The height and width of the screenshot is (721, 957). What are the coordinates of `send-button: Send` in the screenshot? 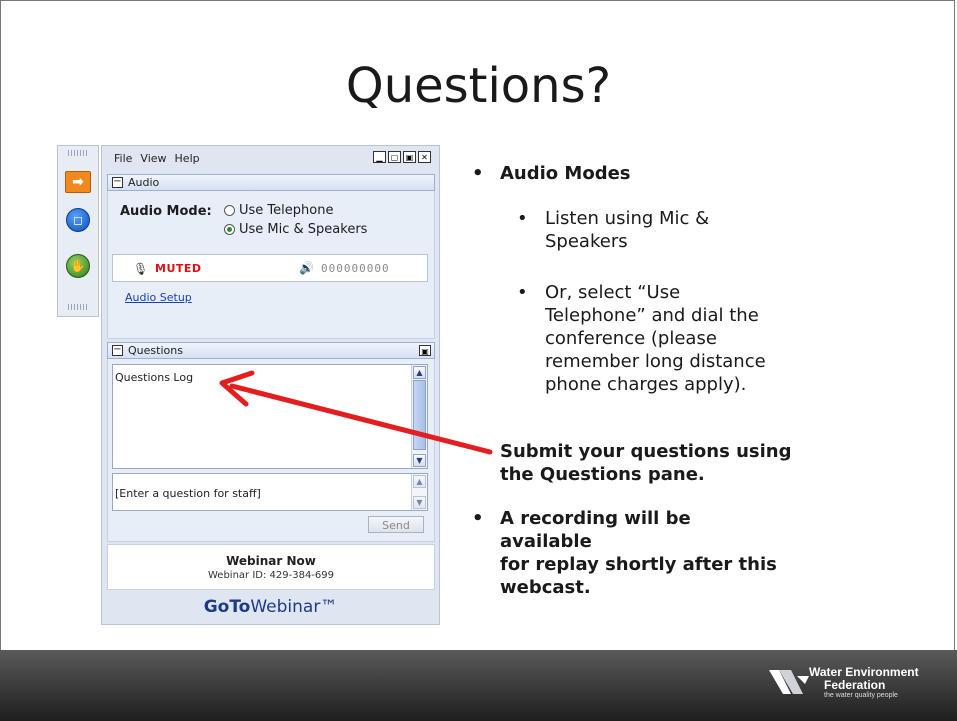 It's located at (396, 524).